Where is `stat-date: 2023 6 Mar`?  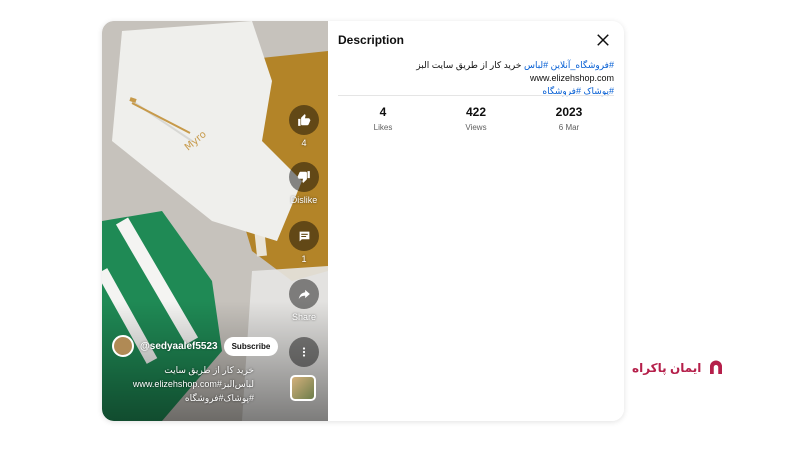 stat-date: 2023 6 Mar is located at coordinates (569, 118).